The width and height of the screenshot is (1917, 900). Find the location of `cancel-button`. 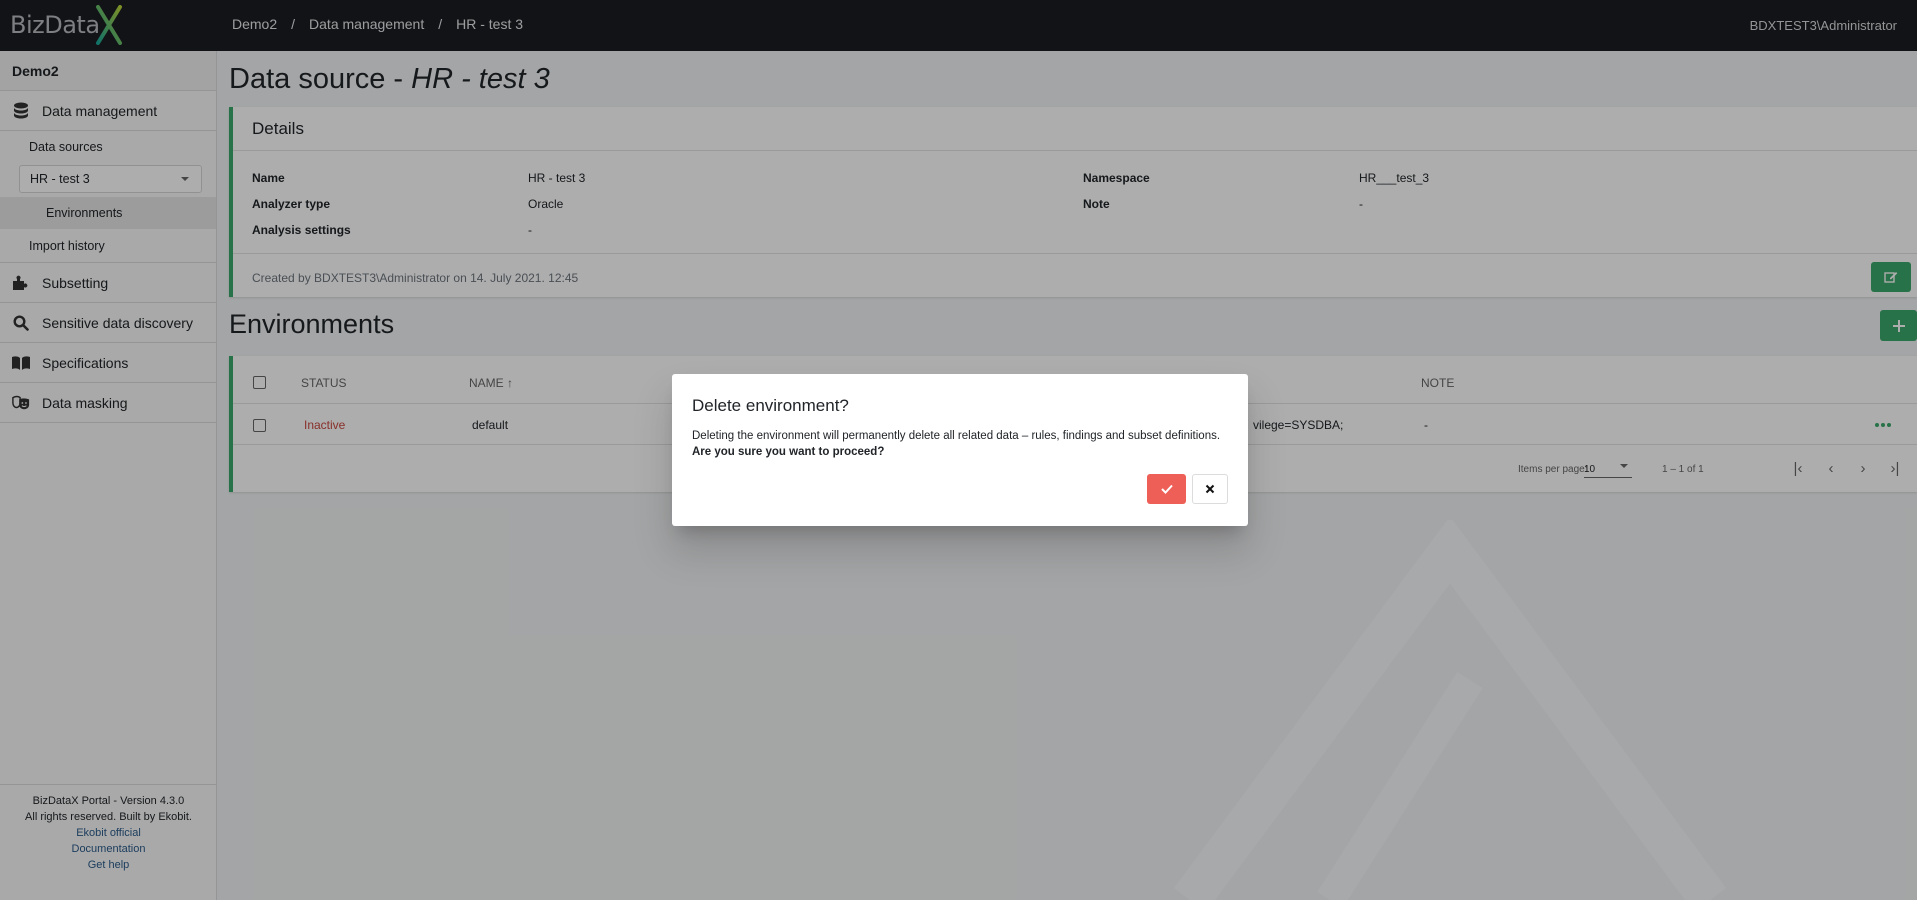

cancel-button is located at coordinates (1210, 489).